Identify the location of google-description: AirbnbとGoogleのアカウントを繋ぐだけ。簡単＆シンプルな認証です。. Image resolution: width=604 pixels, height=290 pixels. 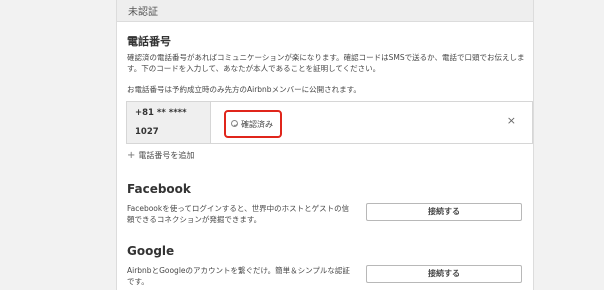
(238, 276).